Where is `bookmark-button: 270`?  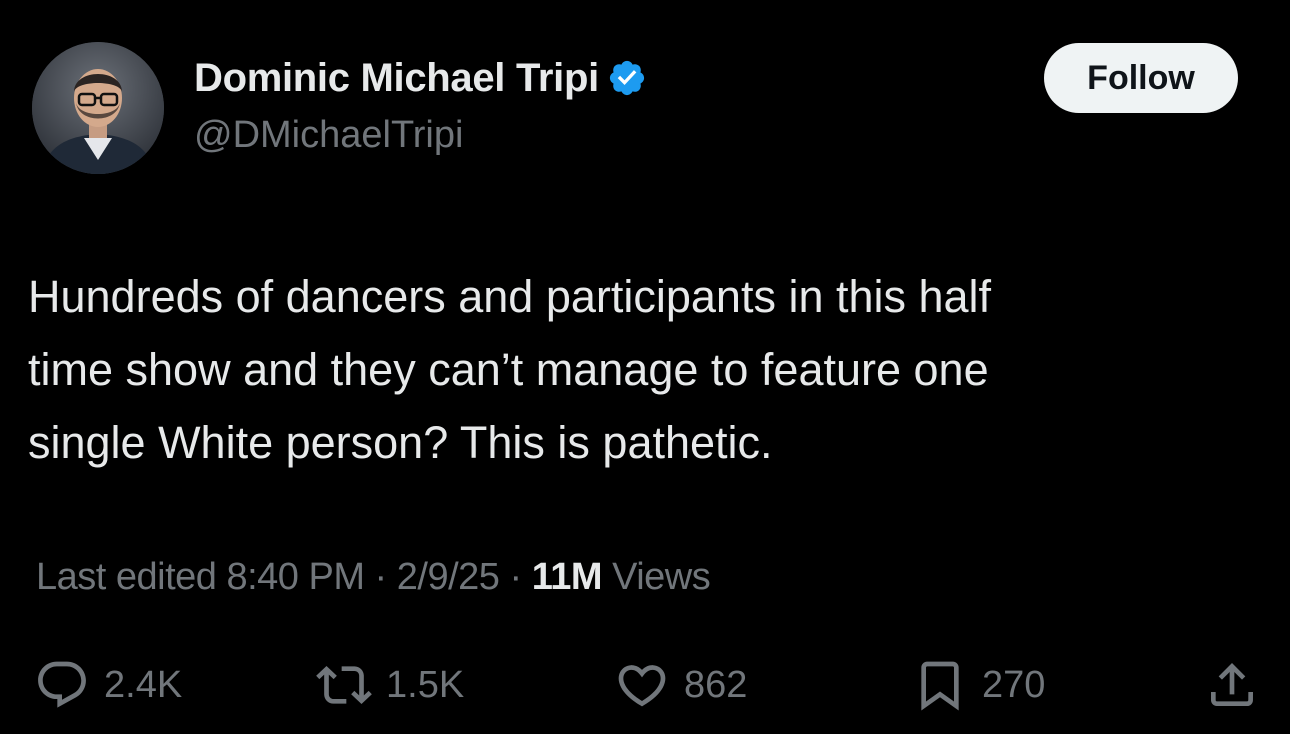 bookmark-button: 270 is located at coordinates (978, 685).